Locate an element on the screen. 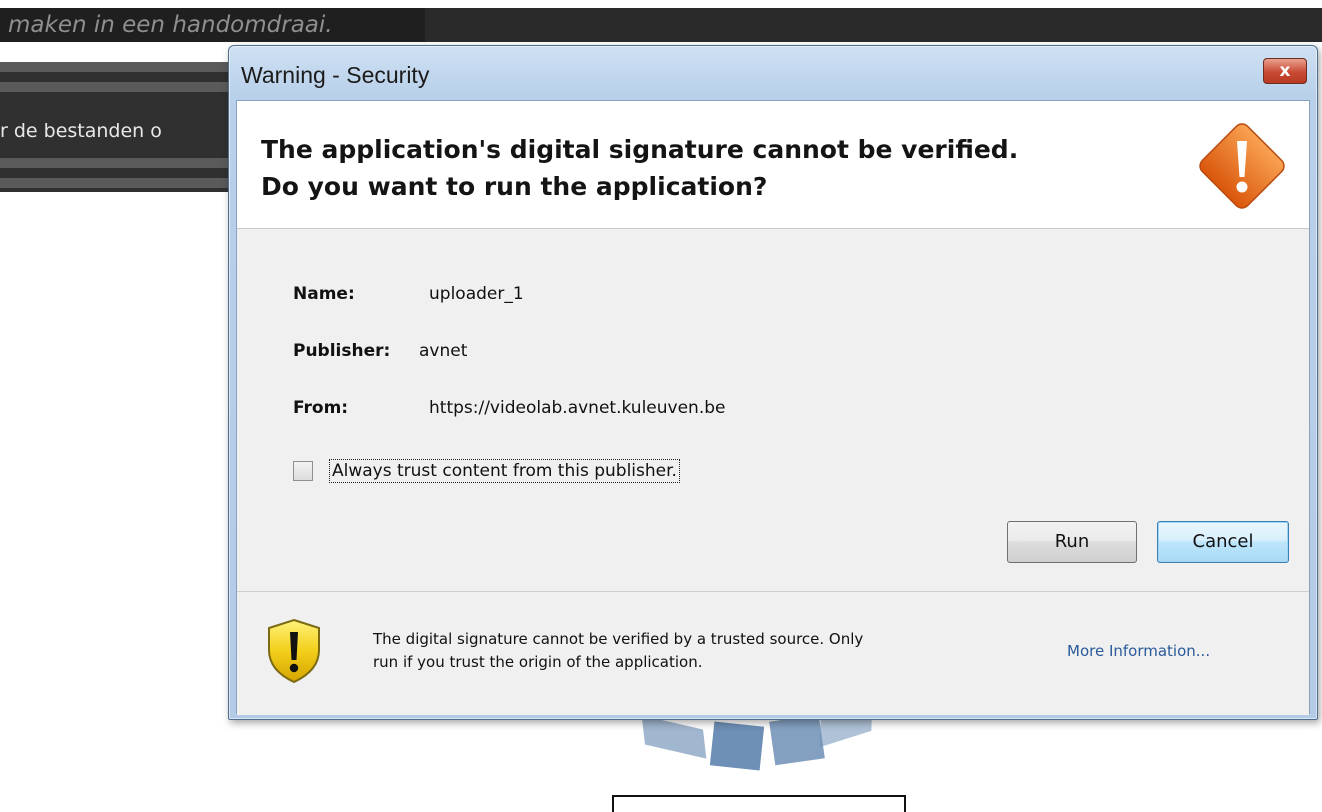 The image size is (1322, 812). publisher-label: Publisher: is located at coordinates (342, 351).